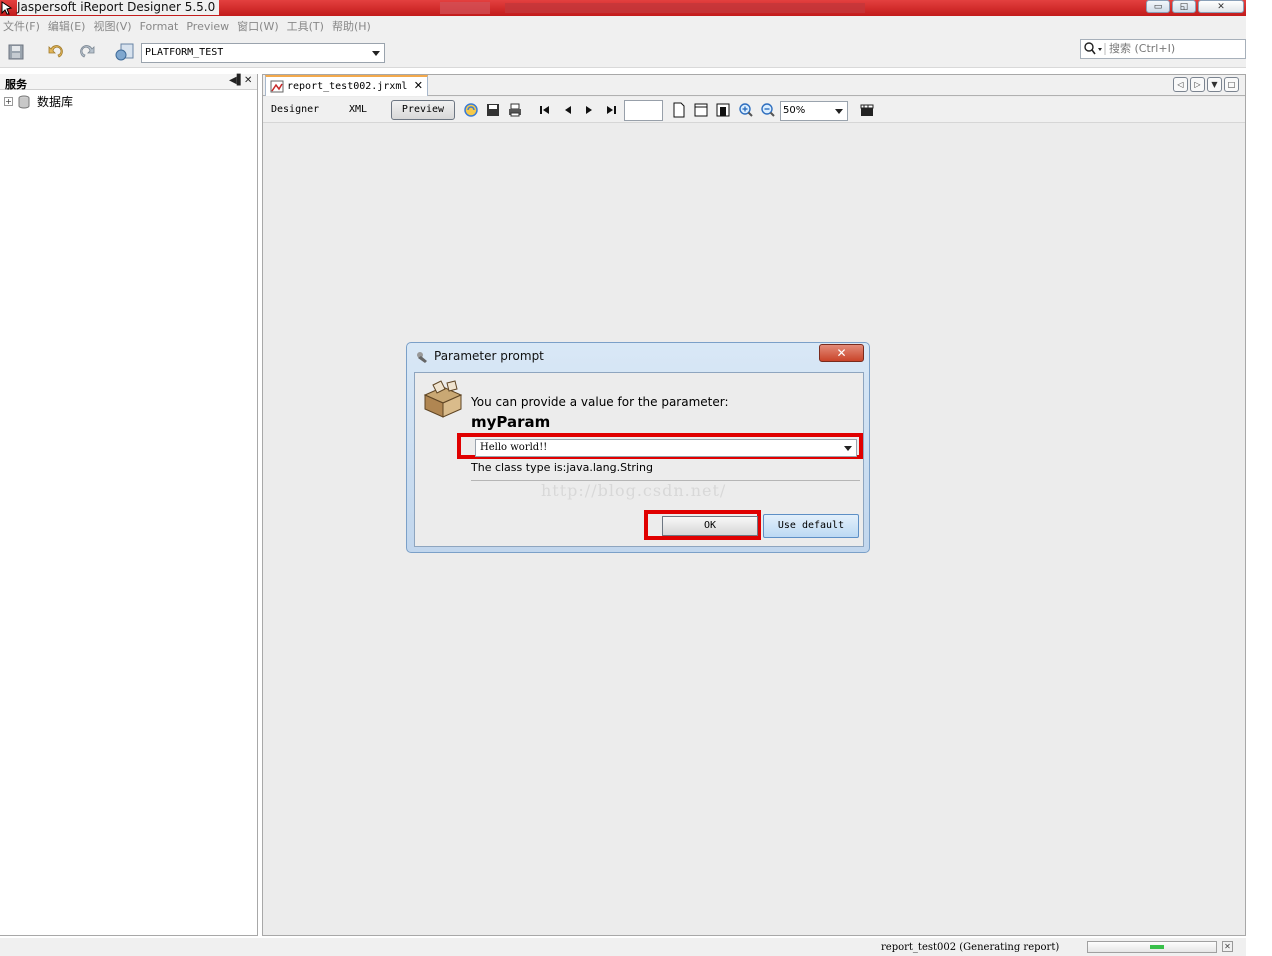 Image resolution: width=1272 pixels, height=956 pixels. Describe the element at coordinates (970, 947) in the screenshot. I see `status-text: report_test002 (Generating report)` at that location.